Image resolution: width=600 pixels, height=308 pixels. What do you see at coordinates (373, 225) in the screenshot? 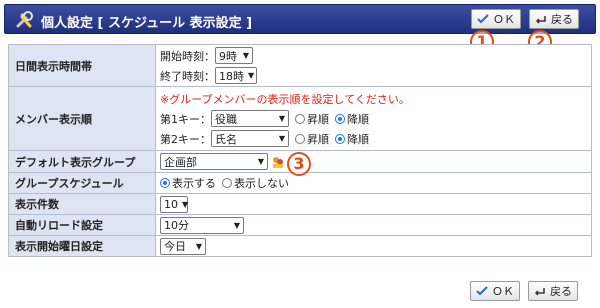
I see `auto-reload-cell: 10分 ▼` at bounding box center [373, 225].